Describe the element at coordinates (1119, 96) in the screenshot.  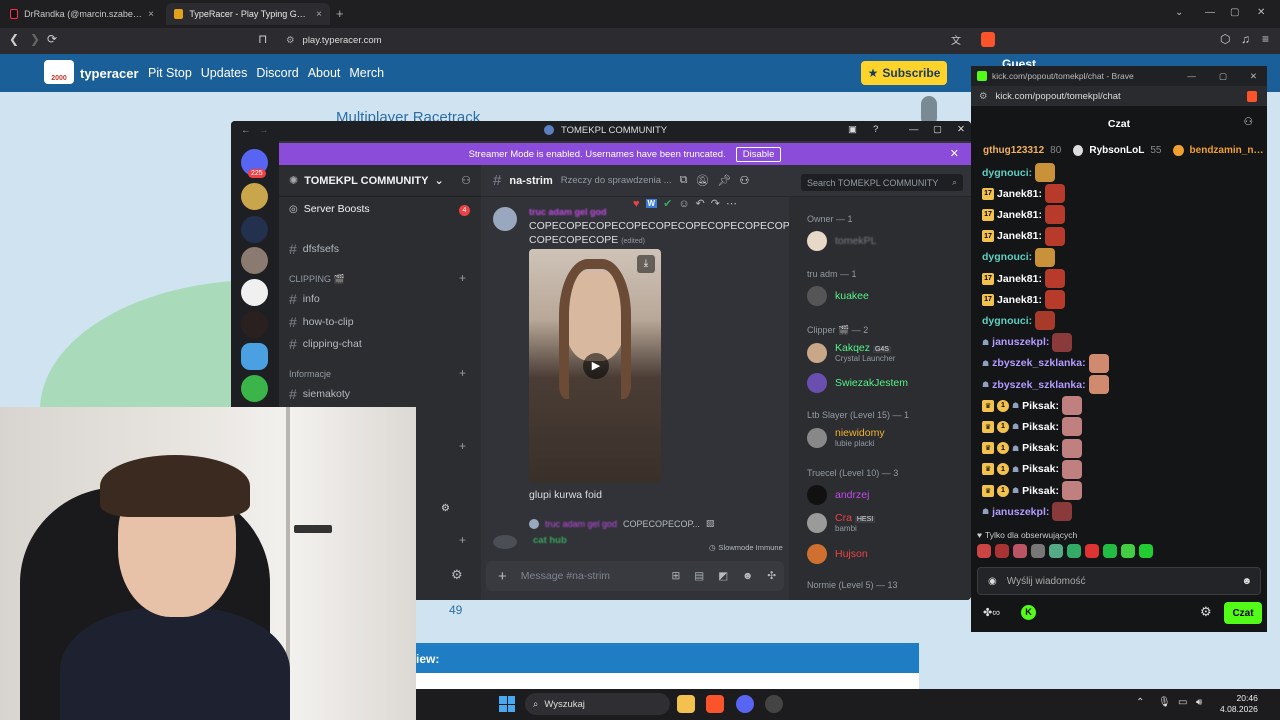
I see `kick-address-bar: ⚙ kick.com/popout/tomekpl/chat` at that location.